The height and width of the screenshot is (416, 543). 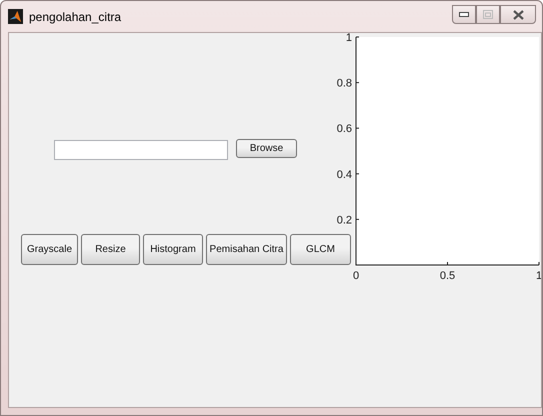 I want to click on close-button, so click(x=518, y=14).